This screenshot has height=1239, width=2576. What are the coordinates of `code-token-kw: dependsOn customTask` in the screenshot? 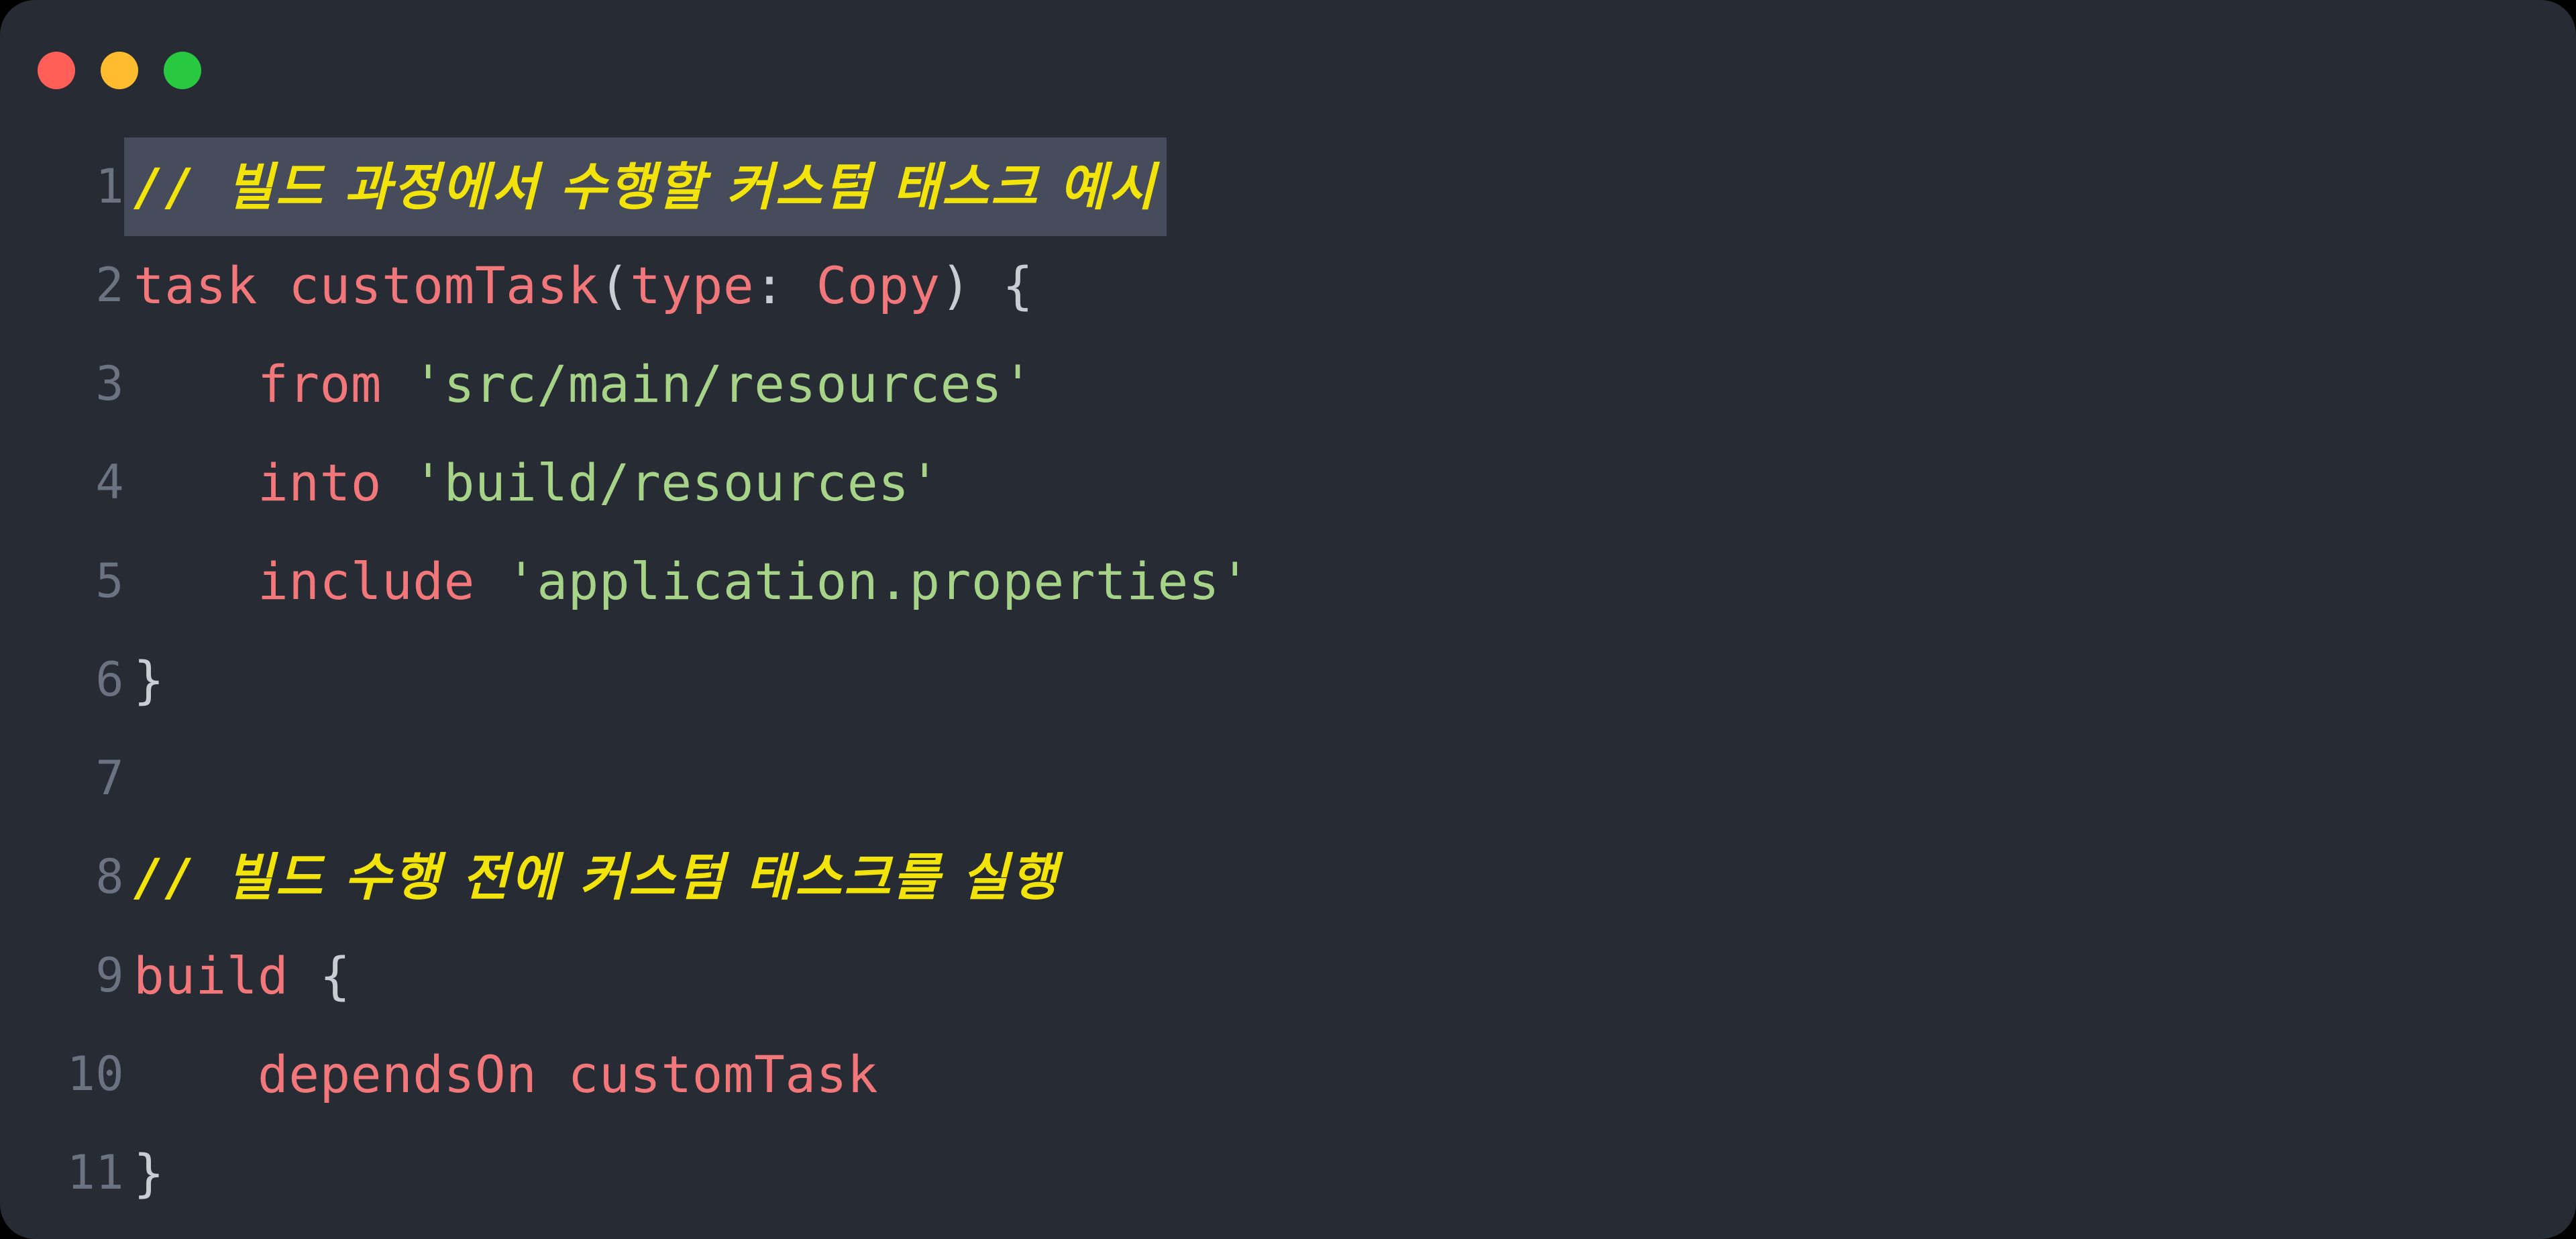 It's located at (568, 1074).